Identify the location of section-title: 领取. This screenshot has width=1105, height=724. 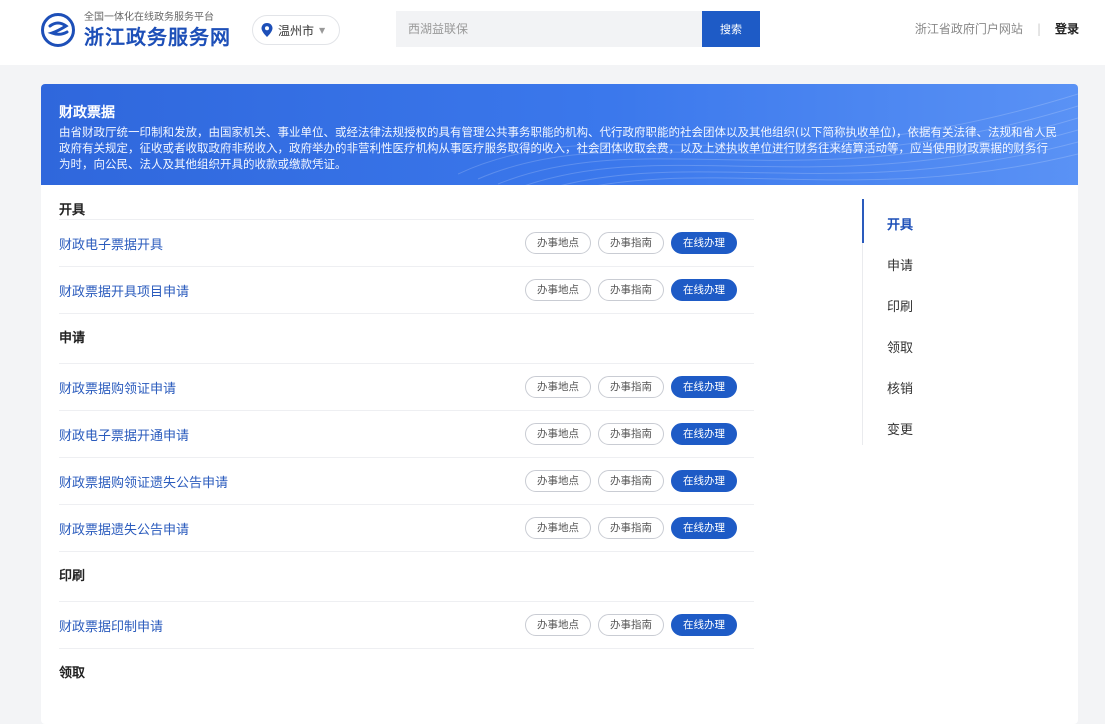
(72, 673).